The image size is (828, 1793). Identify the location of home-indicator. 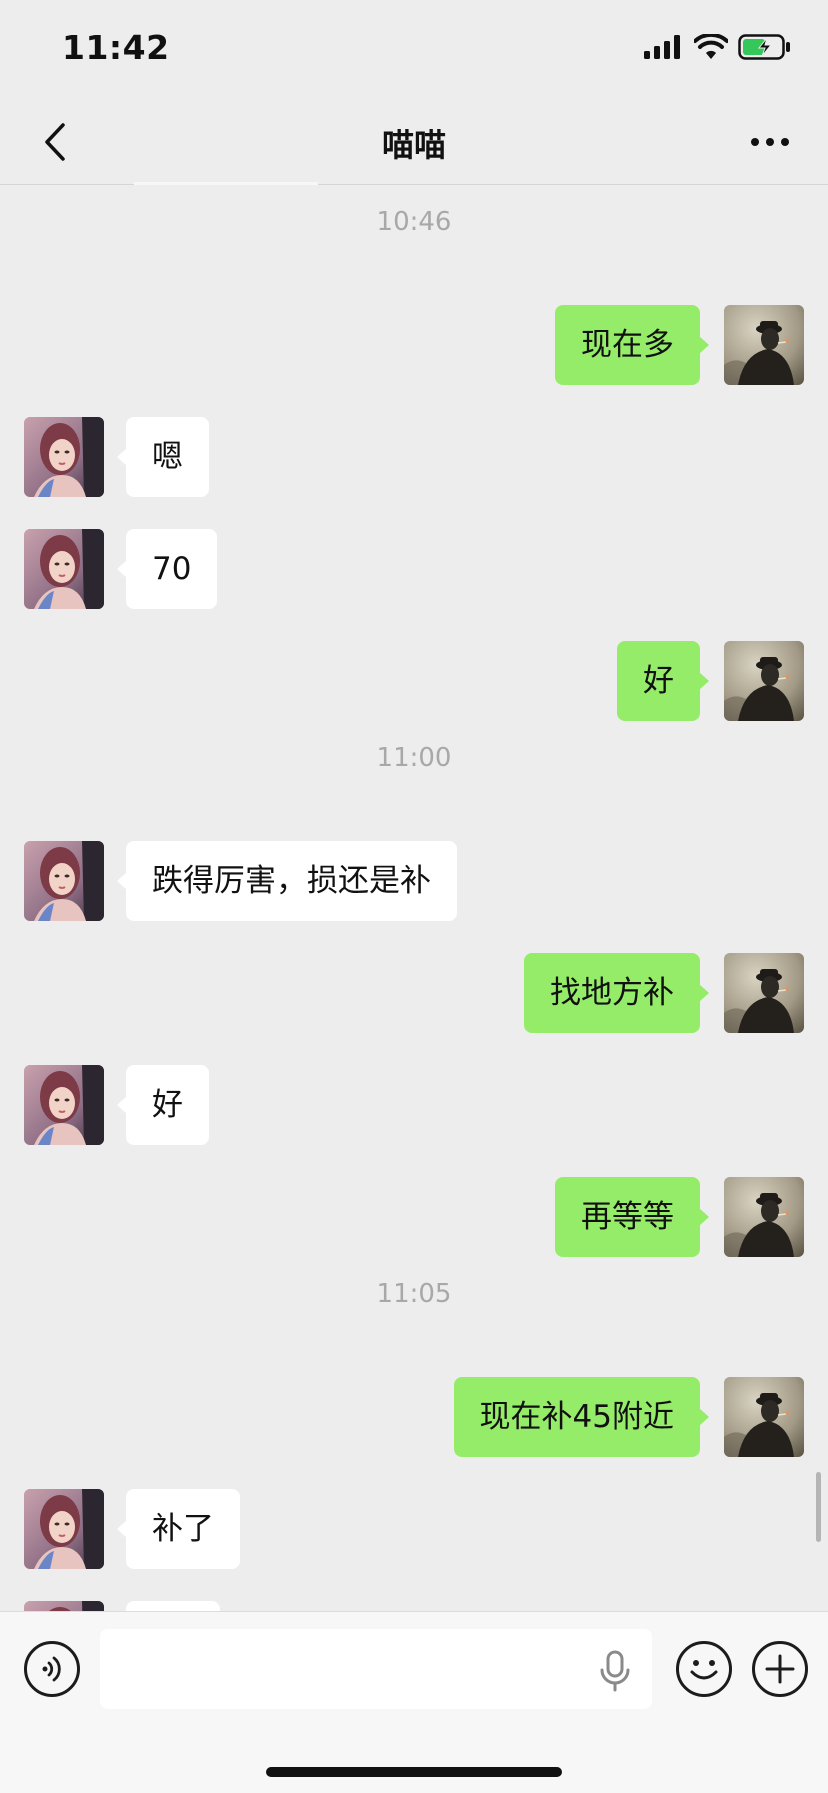
(414, 1772).